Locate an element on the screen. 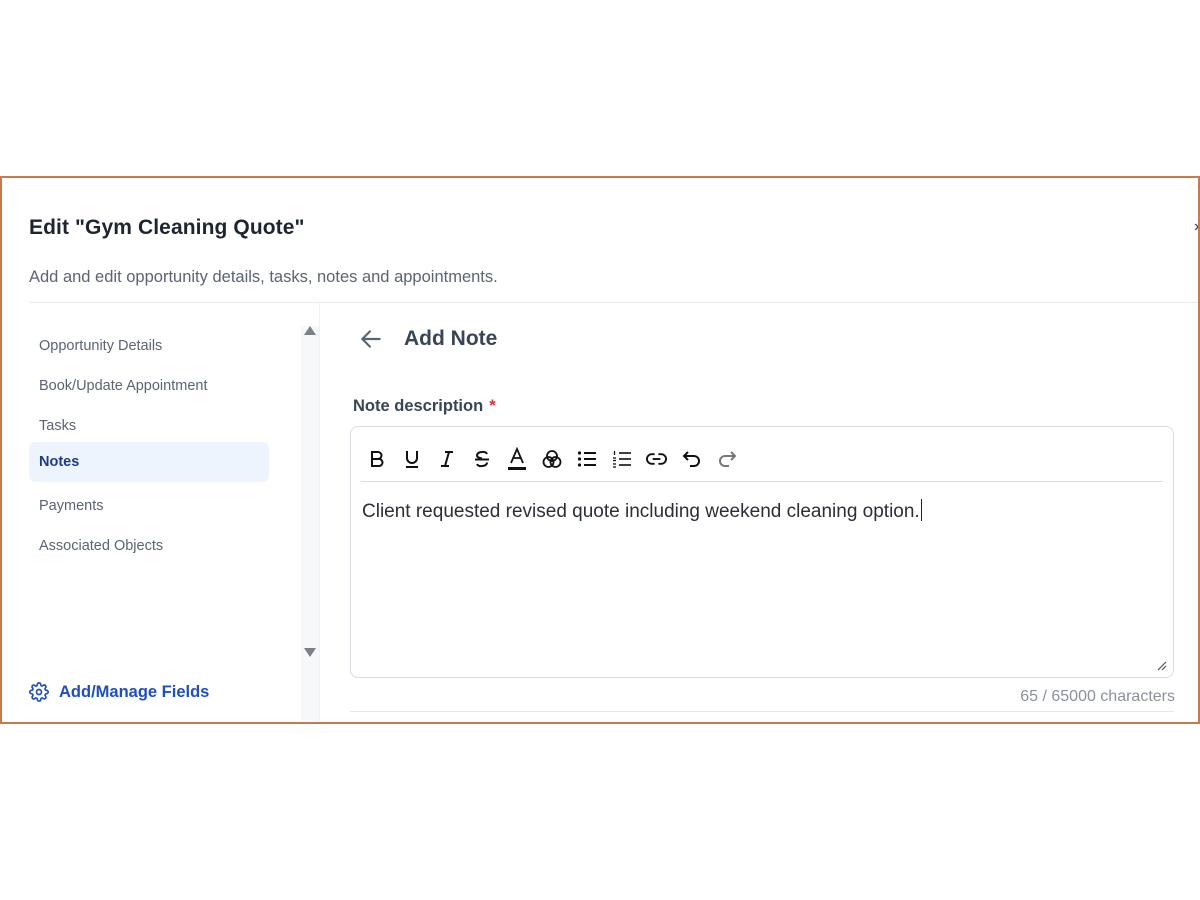 The height and width of the screenshot is (900, 1200). required-marker: * is located at coordinates (492, 406).